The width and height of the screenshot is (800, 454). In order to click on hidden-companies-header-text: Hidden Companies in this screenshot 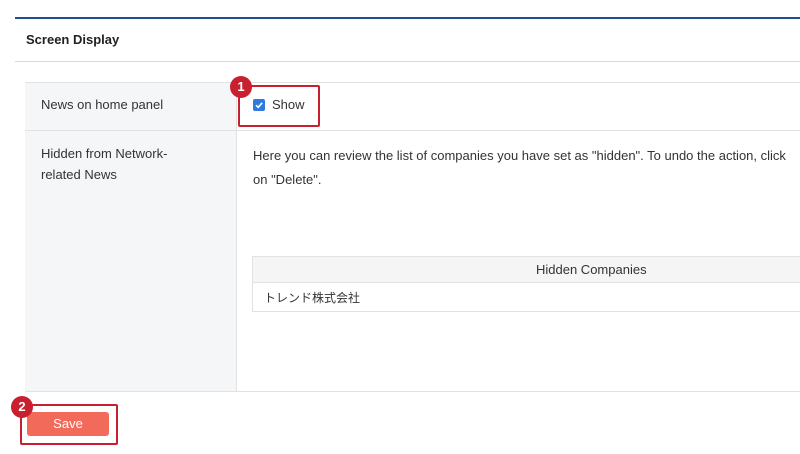, I will do `click(591, 269)`.